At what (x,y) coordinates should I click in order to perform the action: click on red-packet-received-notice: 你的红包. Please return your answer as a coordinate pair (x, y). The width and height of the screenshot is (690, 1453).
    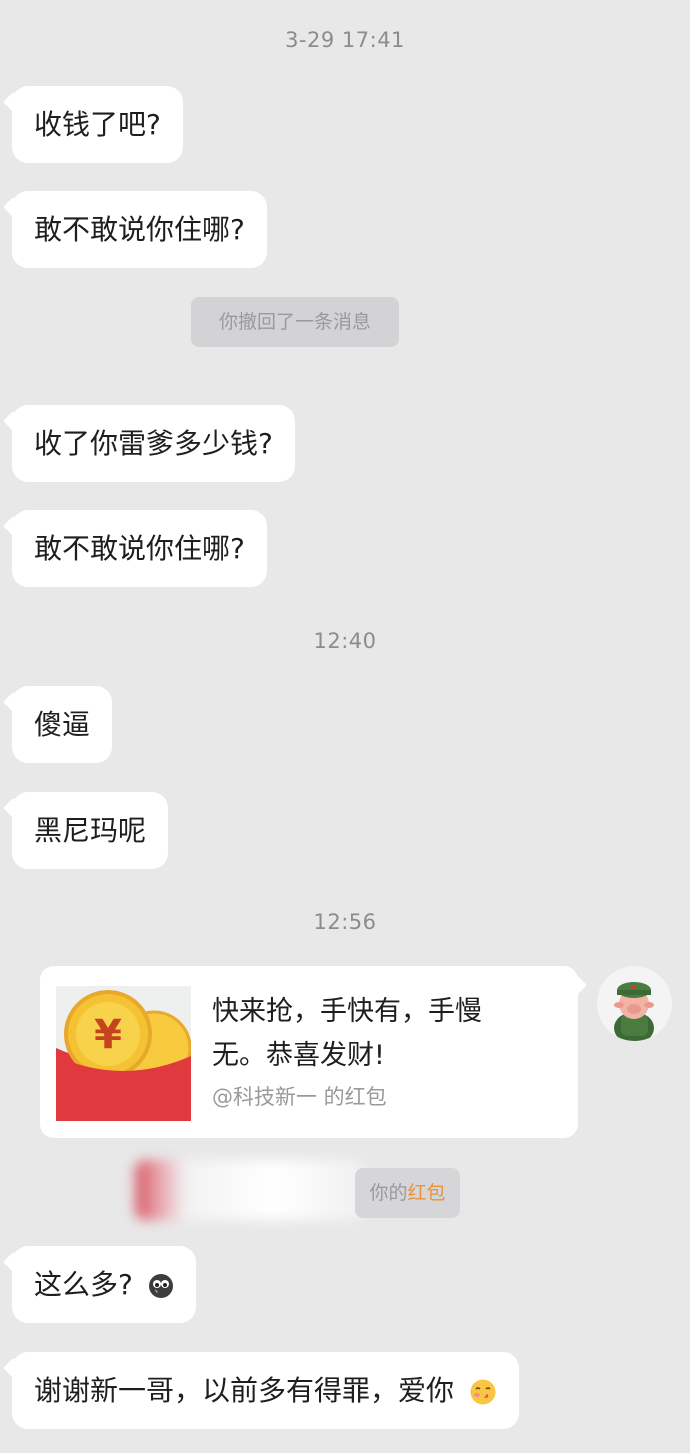
    Looking at the image, I should click on (407, 1193).